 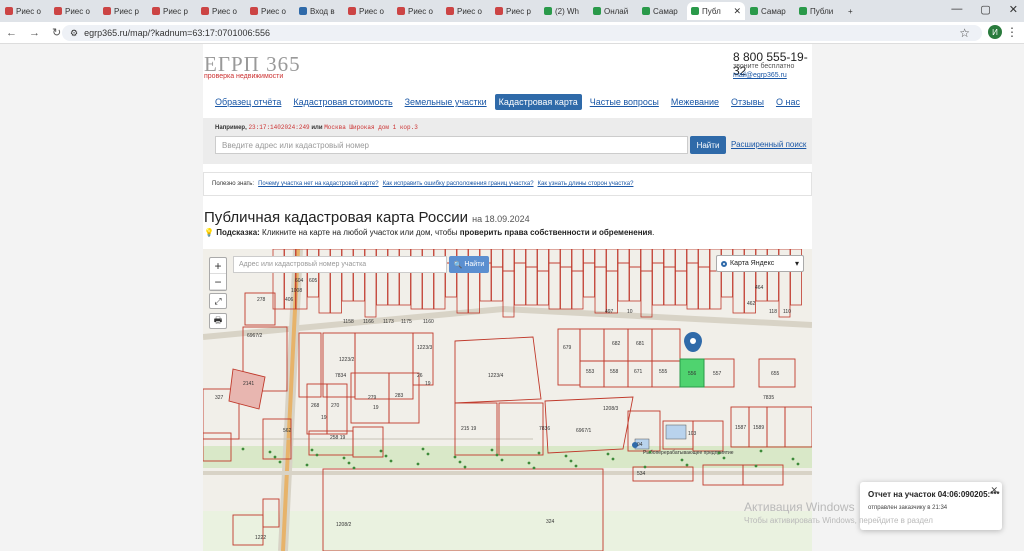 What do you see at coordinates (318, 184) in the screenshot?
I see `useful-link-1: Почему участка нет на кадастровой карте?` at bounding box center [318, 184].